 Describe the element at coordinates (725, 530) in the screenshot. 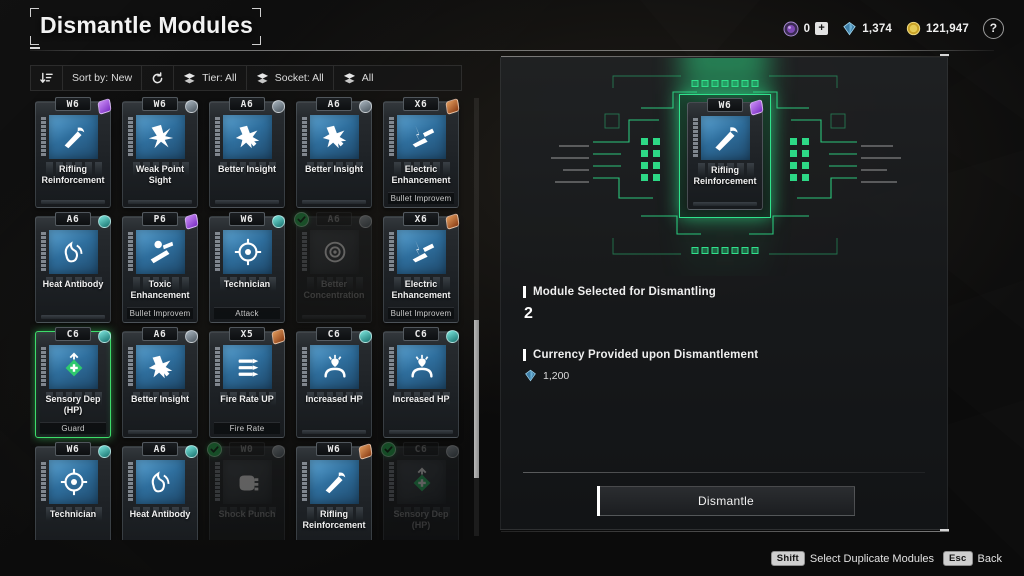

I see `detail-bottom-divider` at that location.